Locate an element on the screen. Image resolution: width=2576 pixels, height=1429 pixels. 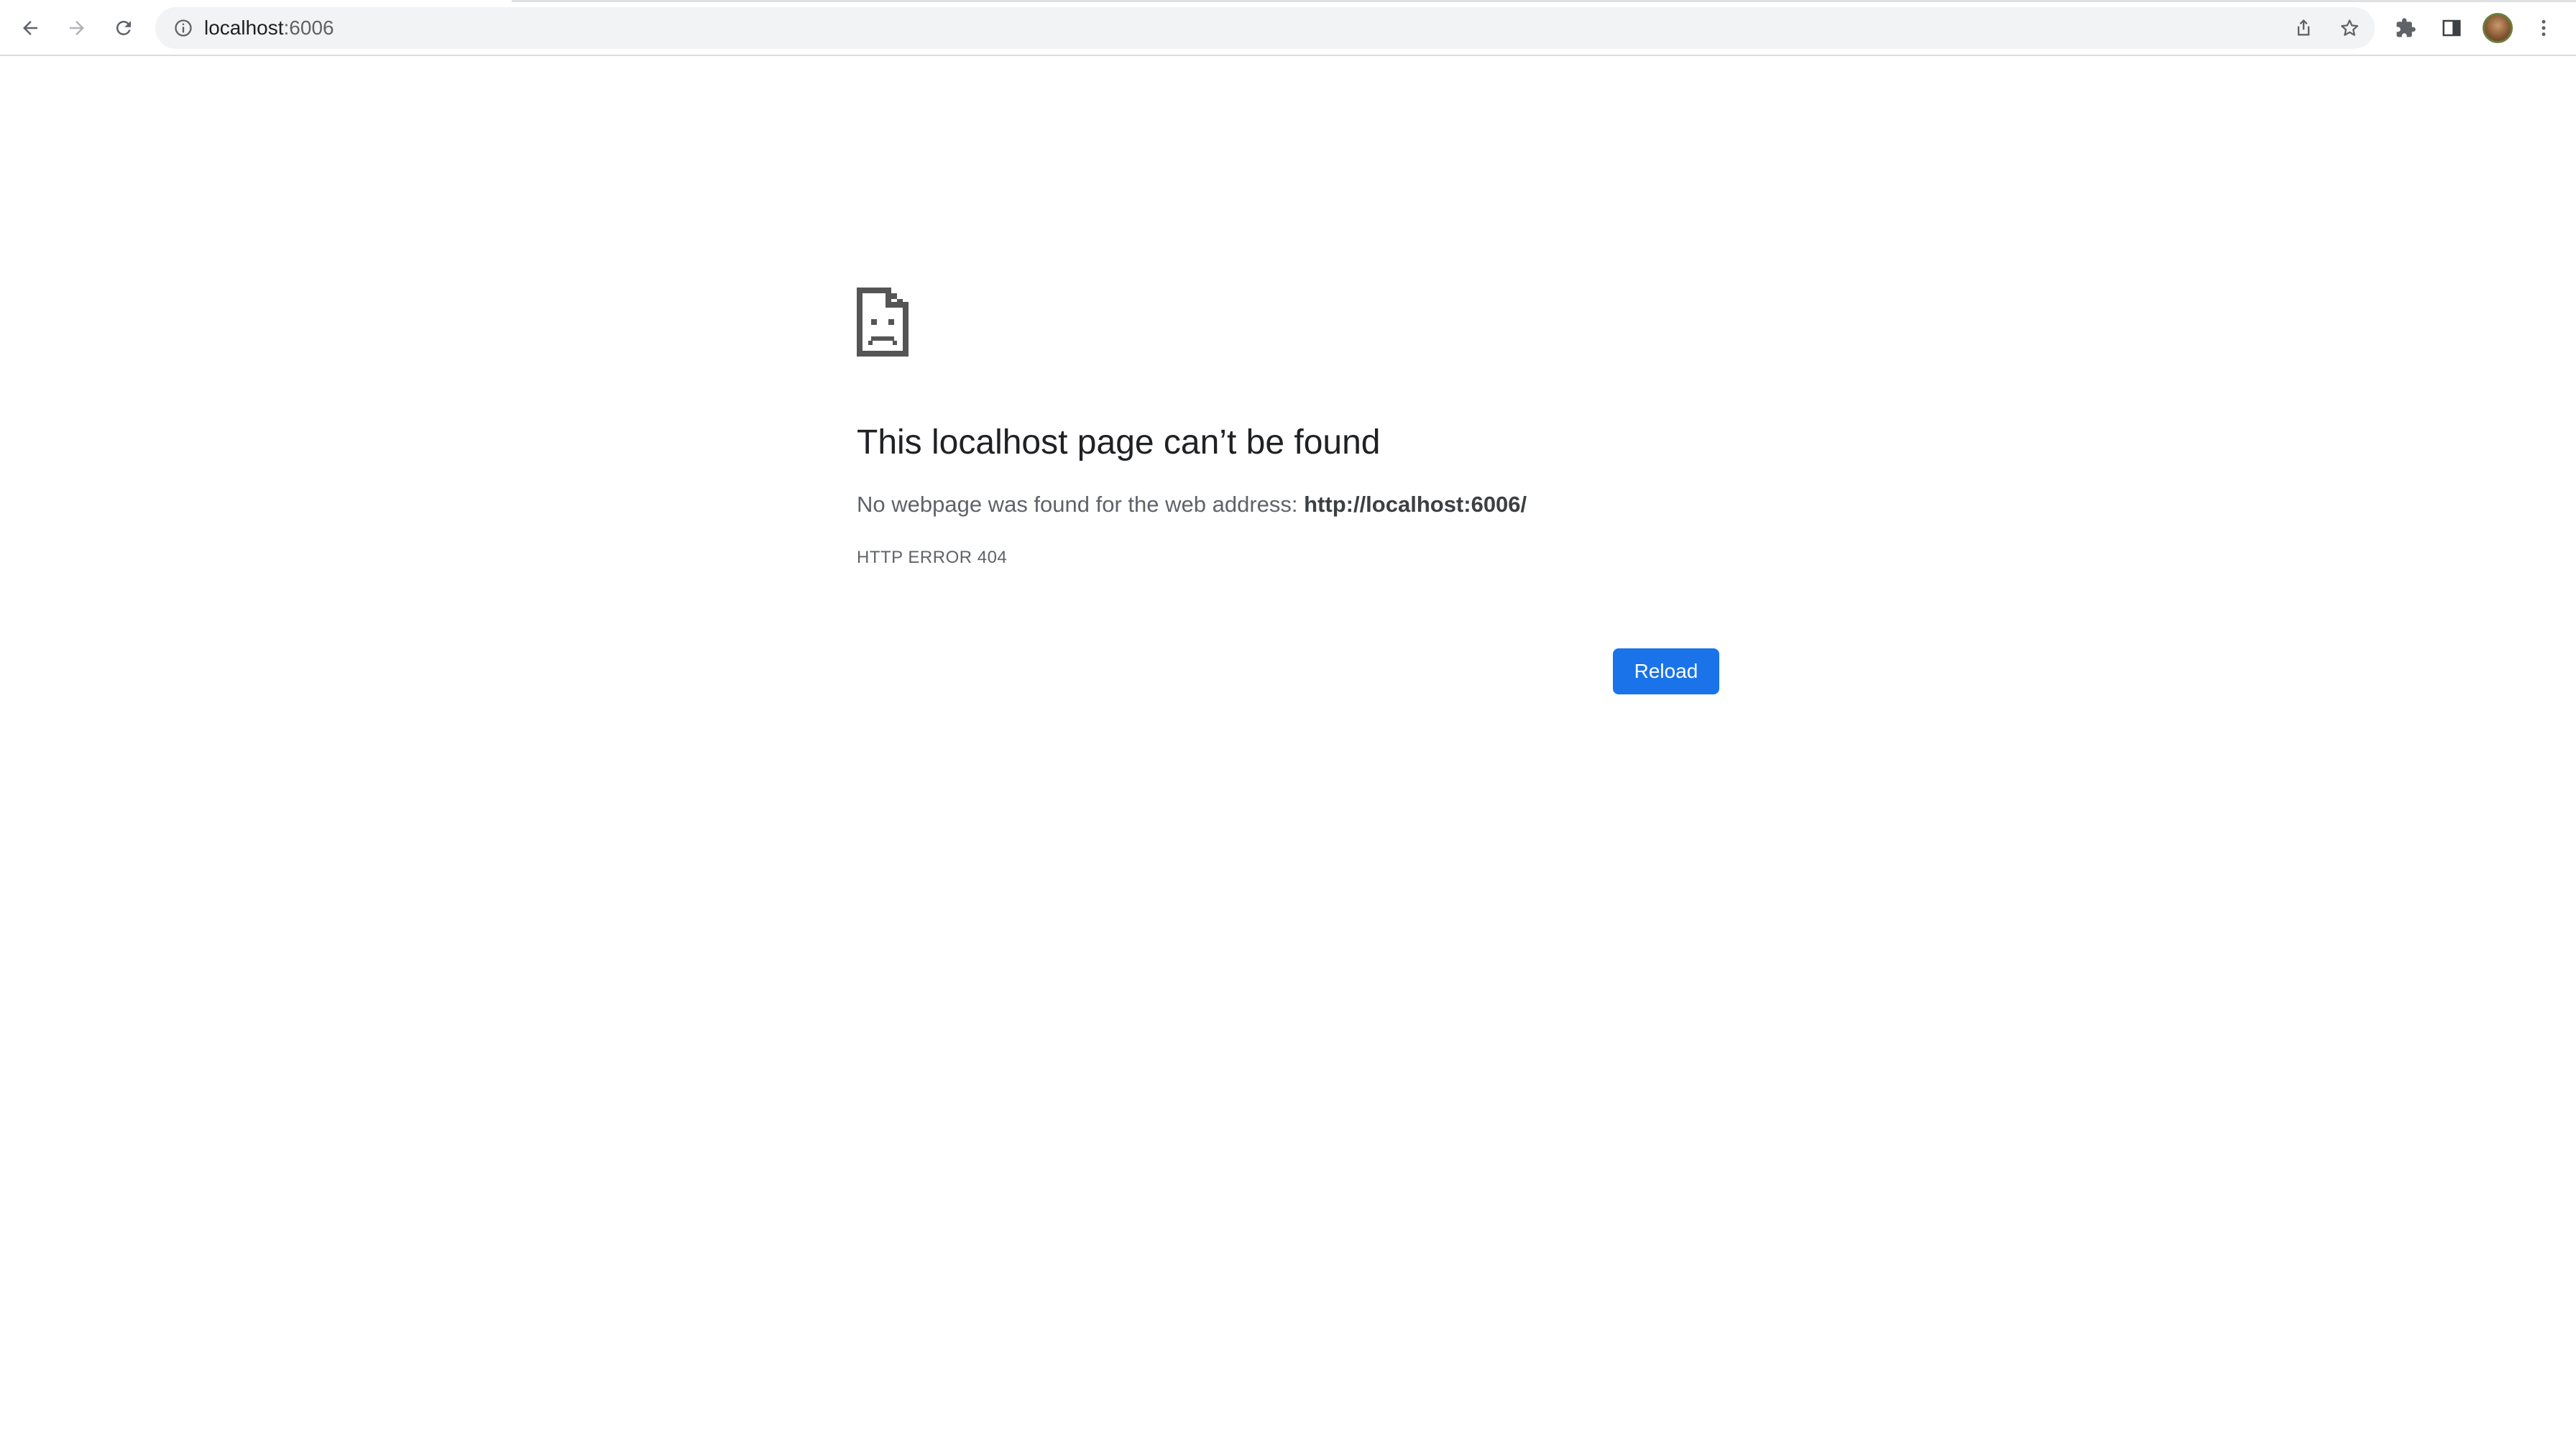
forward-arrow-icon is located at coordinates (77, 28).